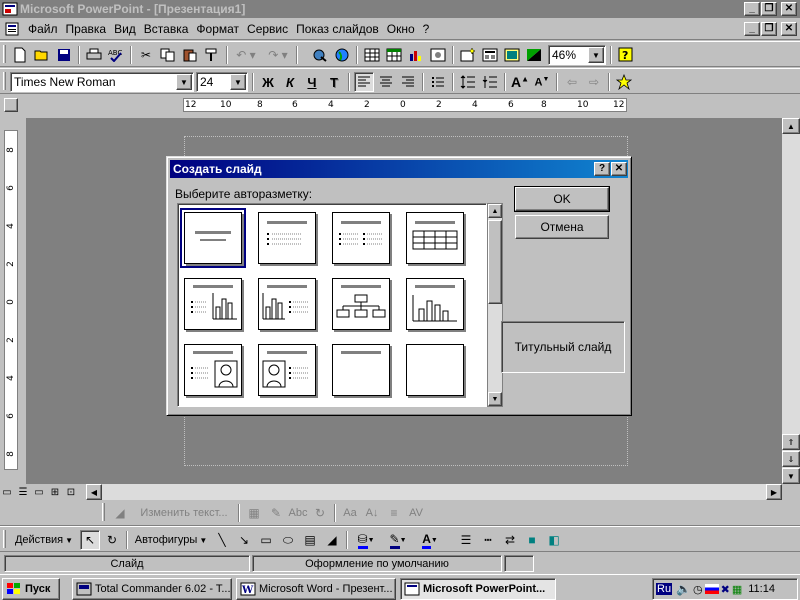 The image size is (800, 600). What do you see at coordinates (416, 55) in the screenshot?
I see `insert-chart-button` at bounding box center [416, 55].